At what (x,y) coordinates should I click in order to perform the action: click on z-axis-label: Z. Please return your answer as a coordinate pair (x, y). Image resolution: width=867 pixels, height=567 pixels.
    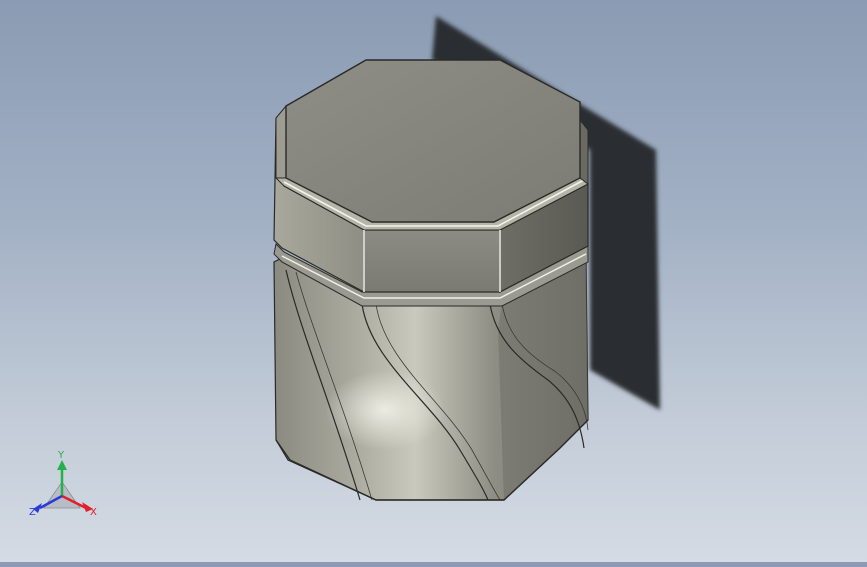
    Looking at the image, I should click on (32, 512).